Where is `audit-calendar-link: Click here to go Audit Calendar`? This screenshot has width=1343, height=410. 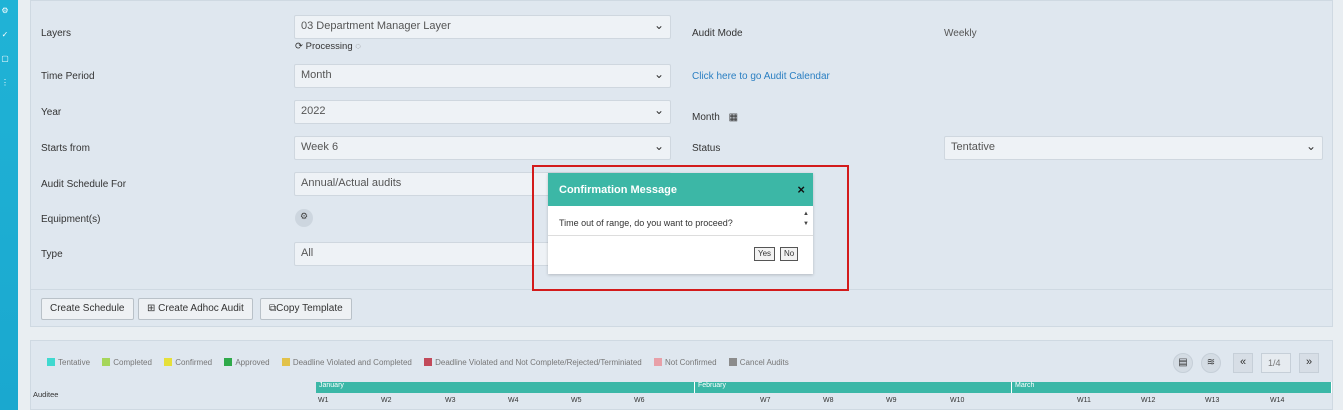 audit-calendar-link: Click here to go Audit Calendar is located at coordinates (761, 76).